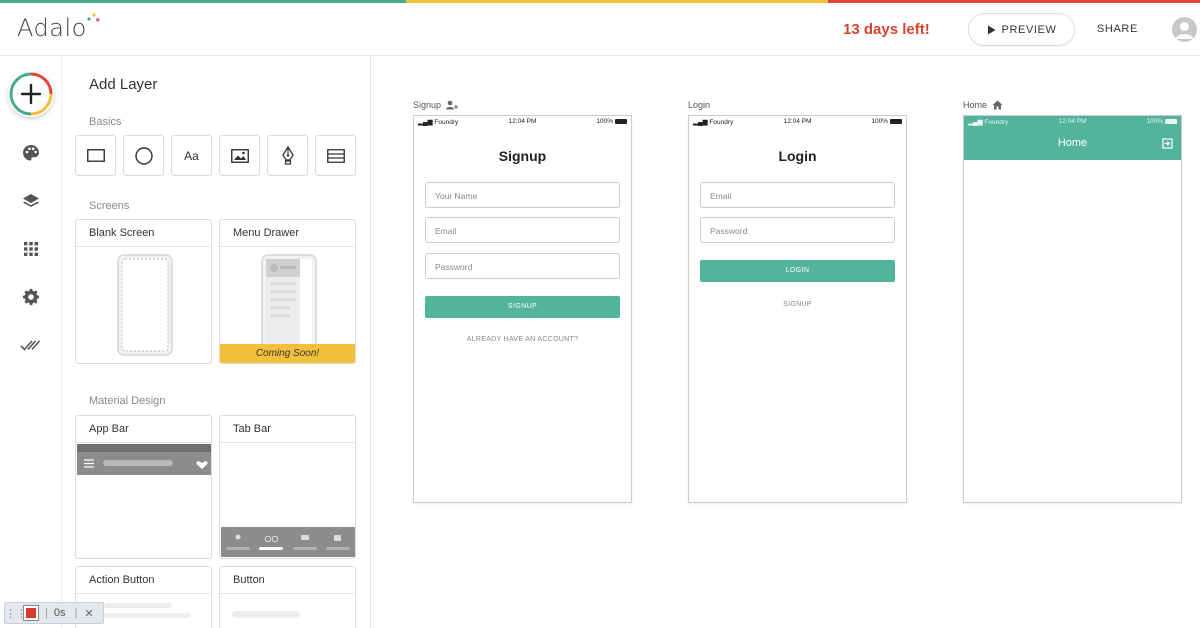 The height and width of the screenshot is (628, 1200). Describe the element at coordinates (287, 597) in the screenshot. I see `button-card: Button` at that location.